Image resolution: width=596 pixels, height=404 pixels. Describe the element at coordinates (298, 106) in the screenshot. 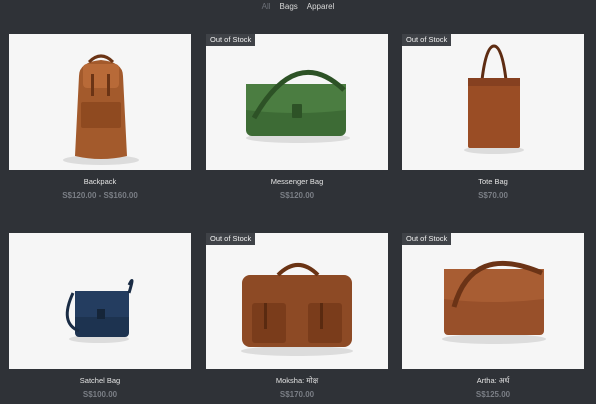

I see `messenger-bag-image` at that location.